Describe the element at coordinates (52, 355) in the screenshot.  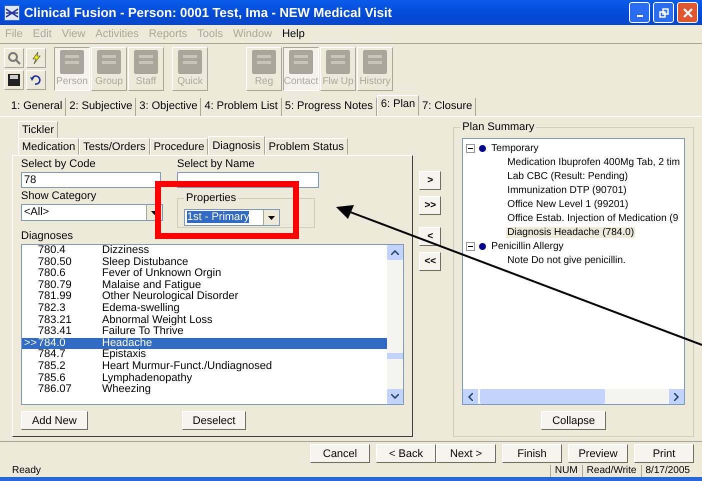
I see `code-text: 784.7` at that location.